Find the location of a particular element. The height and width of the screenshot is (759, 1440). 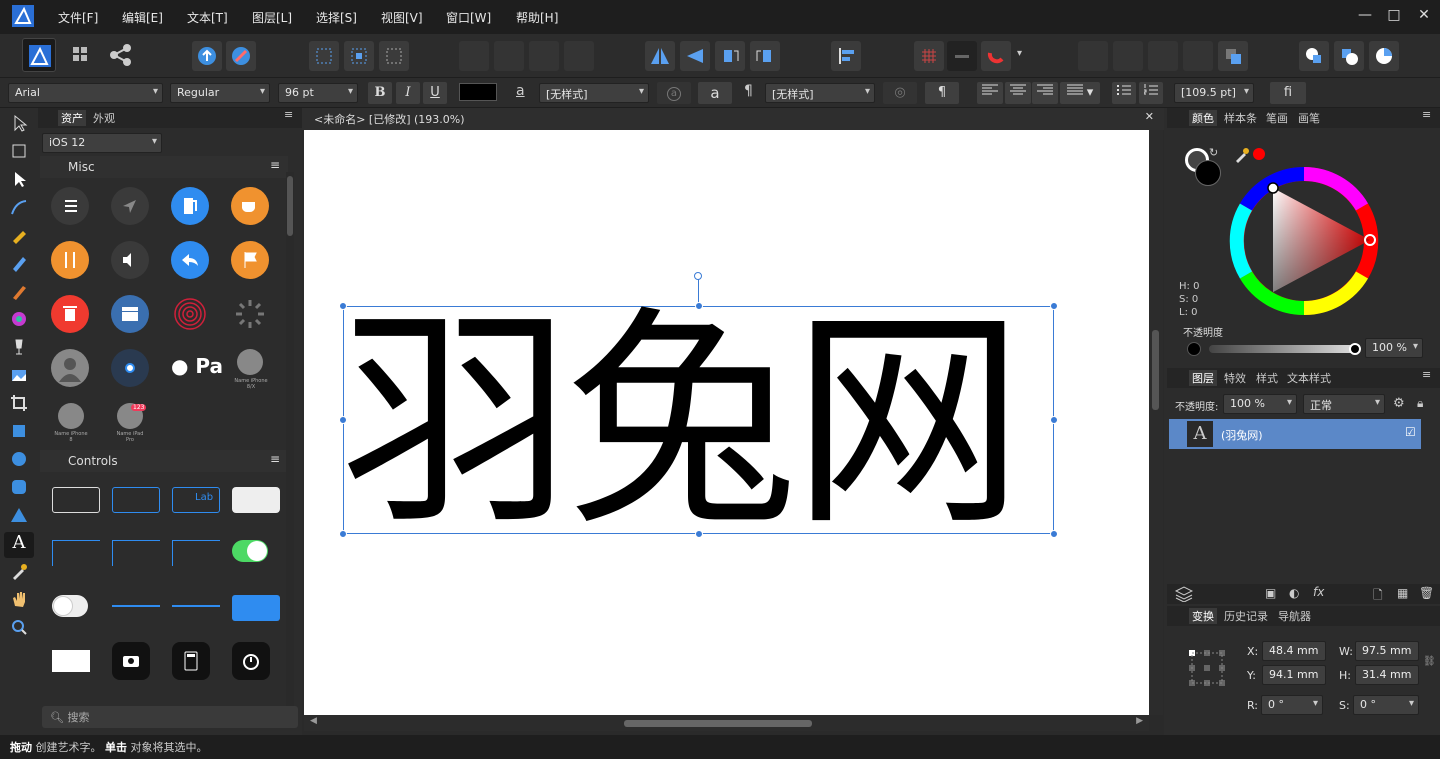

font-style-select: Regular is located at coordinates (220, 93).